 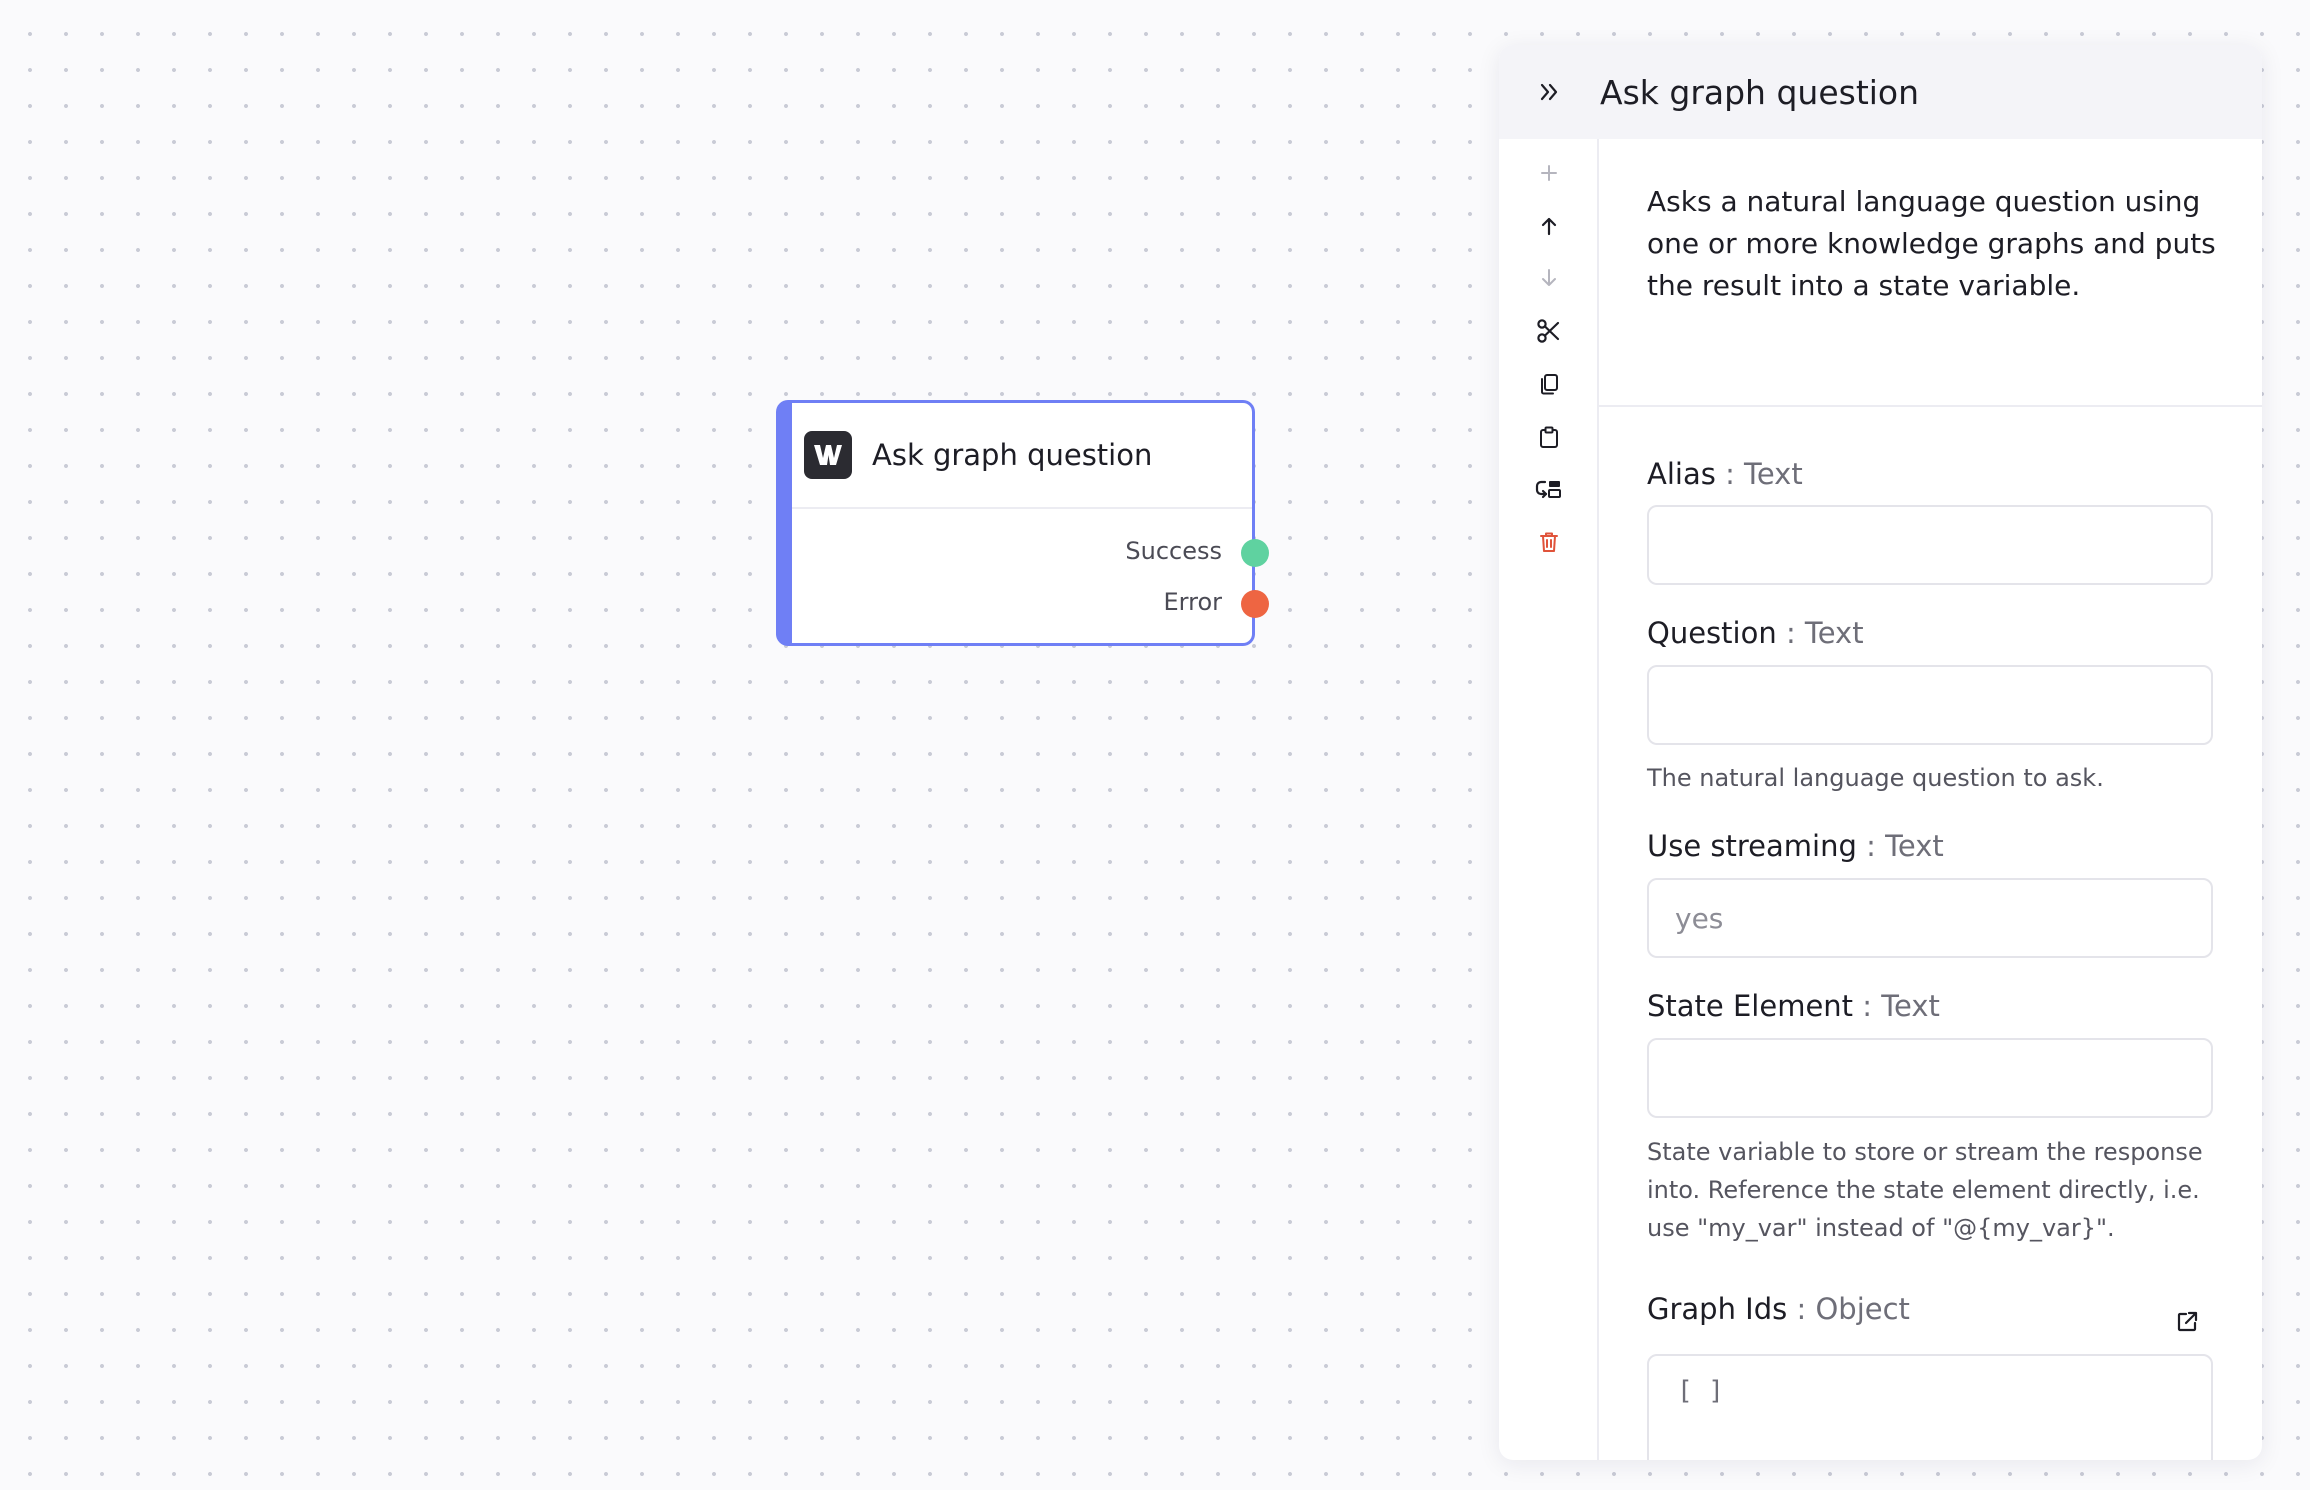 I want to click on output-port-error, so click(x=1255, y=604).